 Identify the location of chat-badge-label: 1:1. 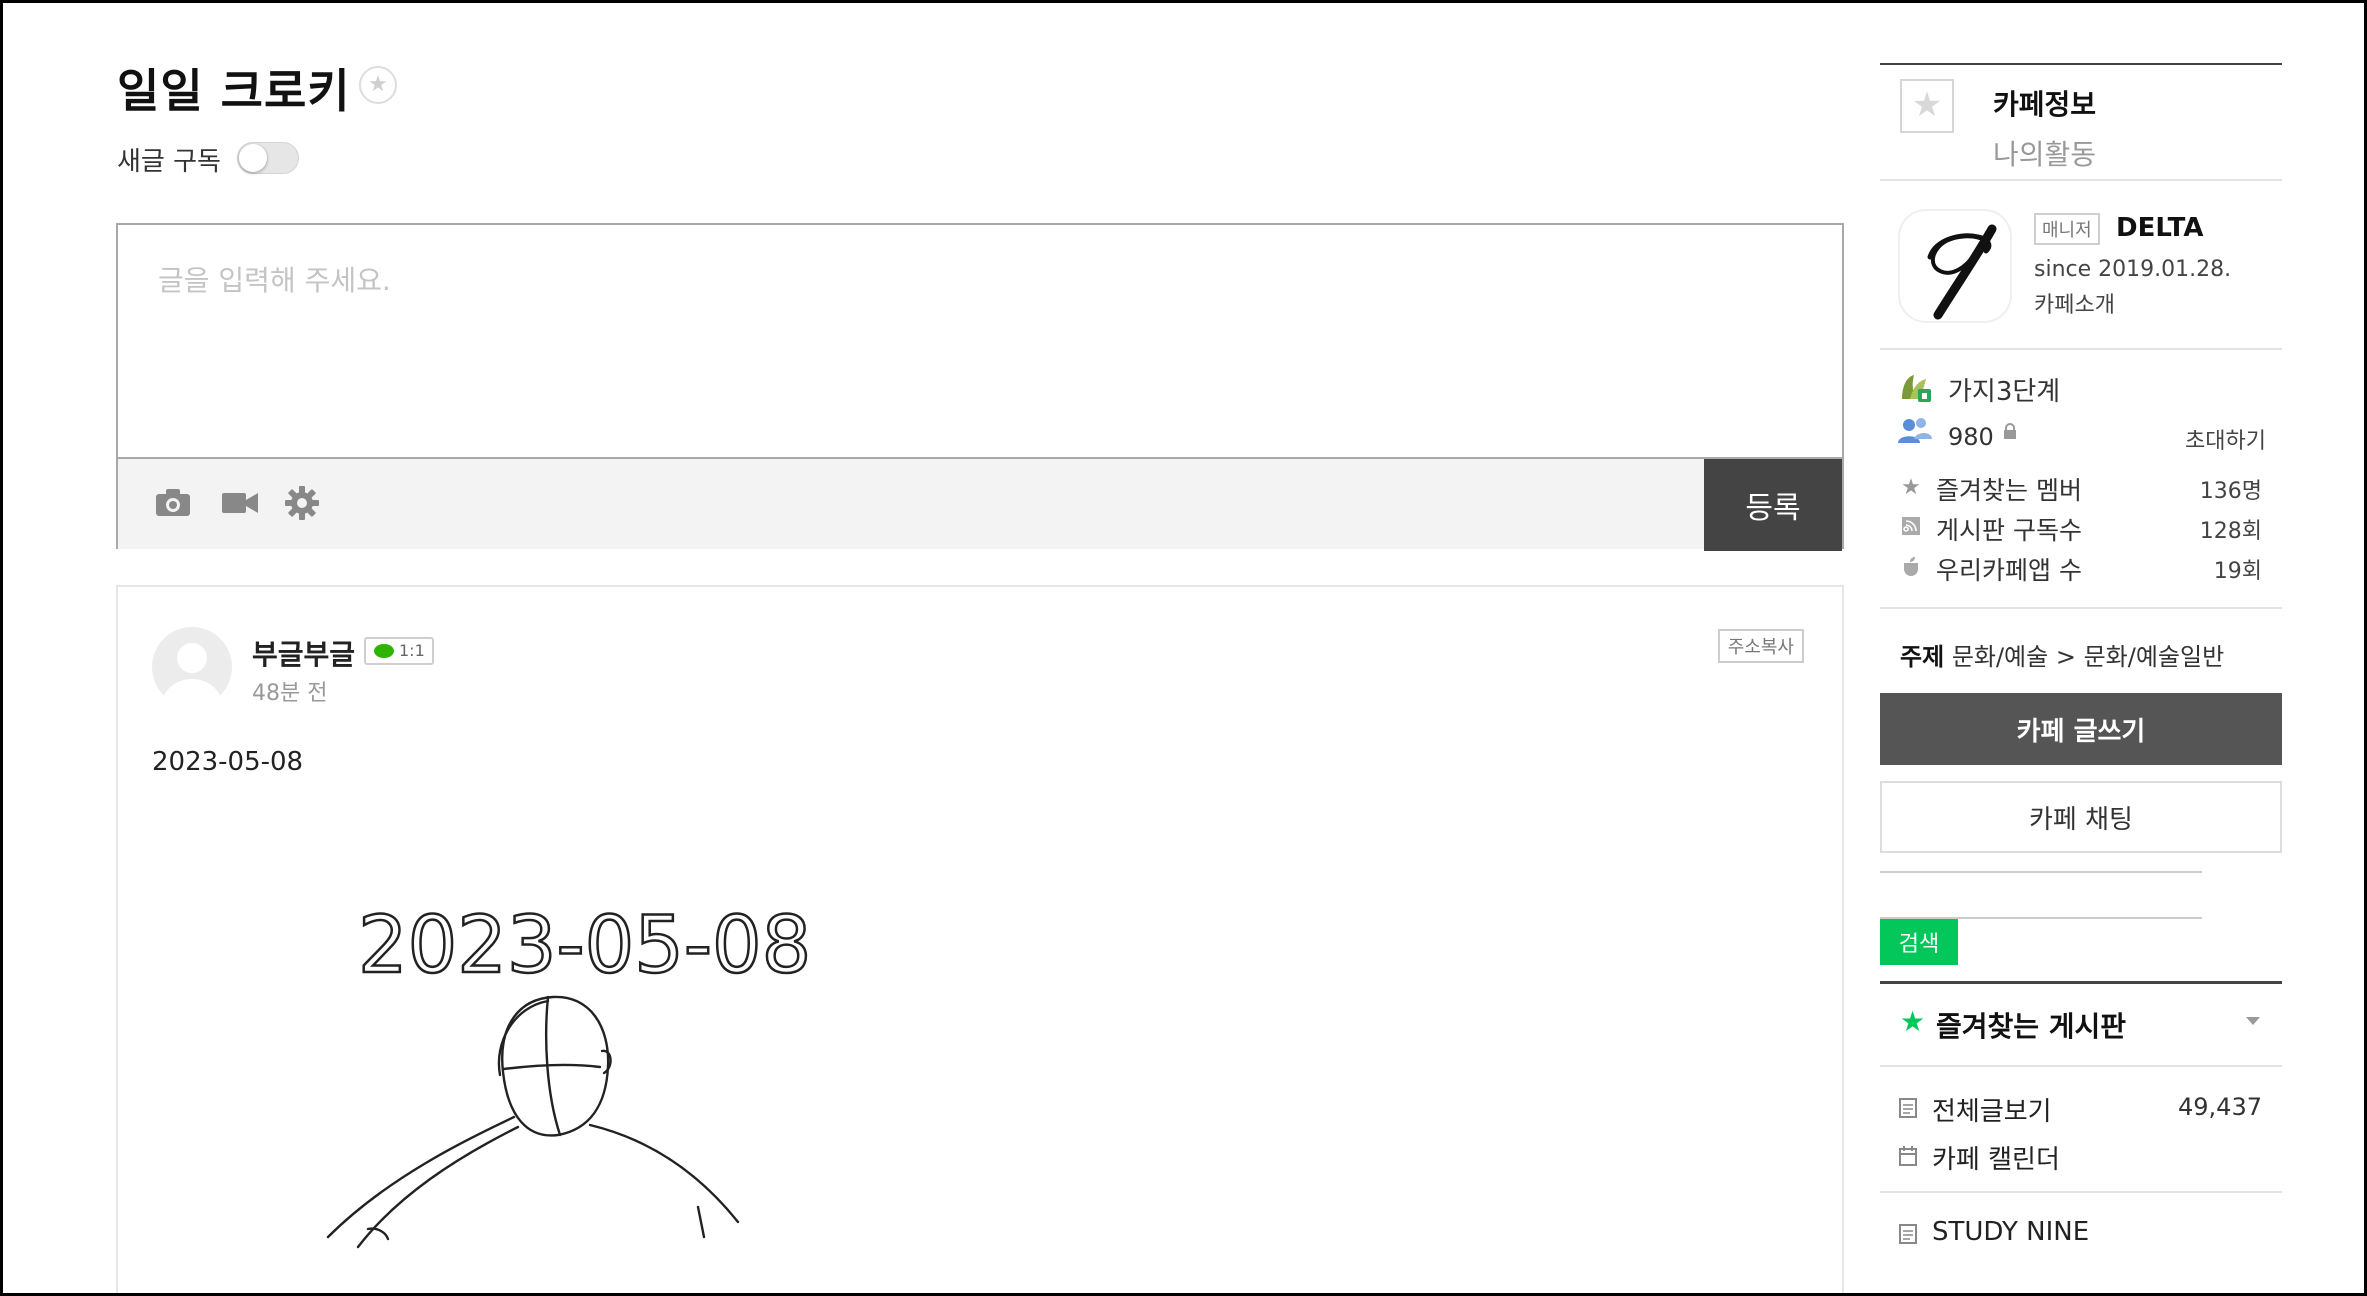
(412, 650).